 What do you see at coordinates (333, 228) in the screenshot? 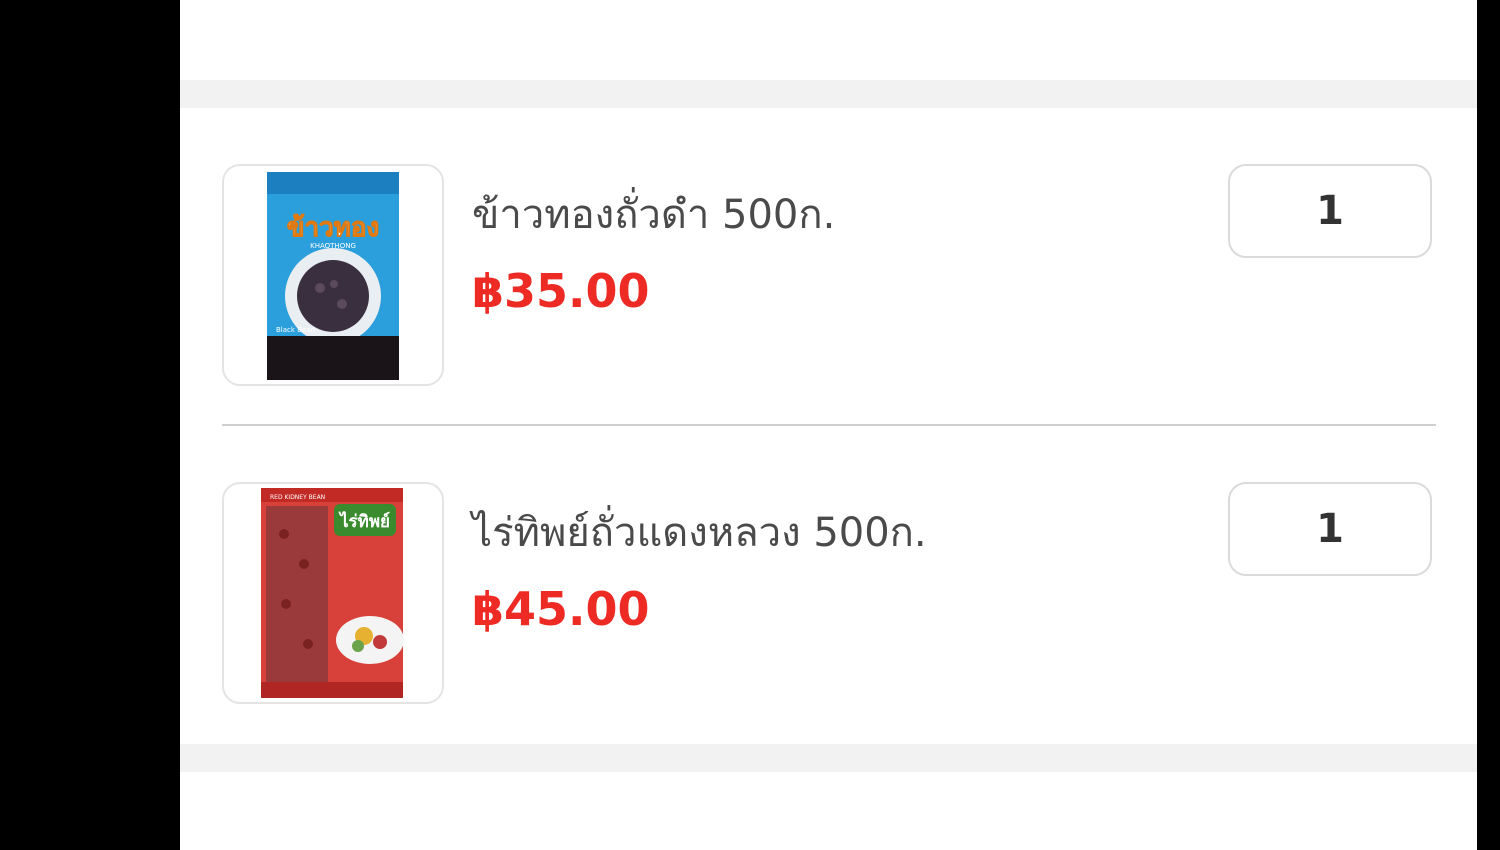
I see `brand-logo-text: ข้าวทอง` at bounding box center [333, 228].